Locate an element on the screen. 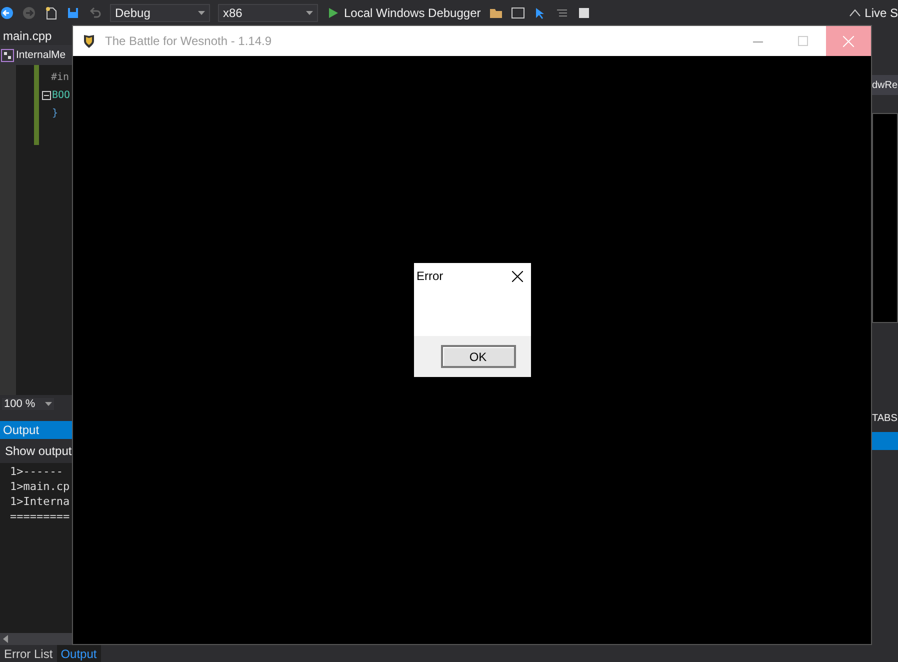 This screenshot has height=662, width=898. start-debugger-button: Local Windows Debugger is located at coordinates (403, 13).